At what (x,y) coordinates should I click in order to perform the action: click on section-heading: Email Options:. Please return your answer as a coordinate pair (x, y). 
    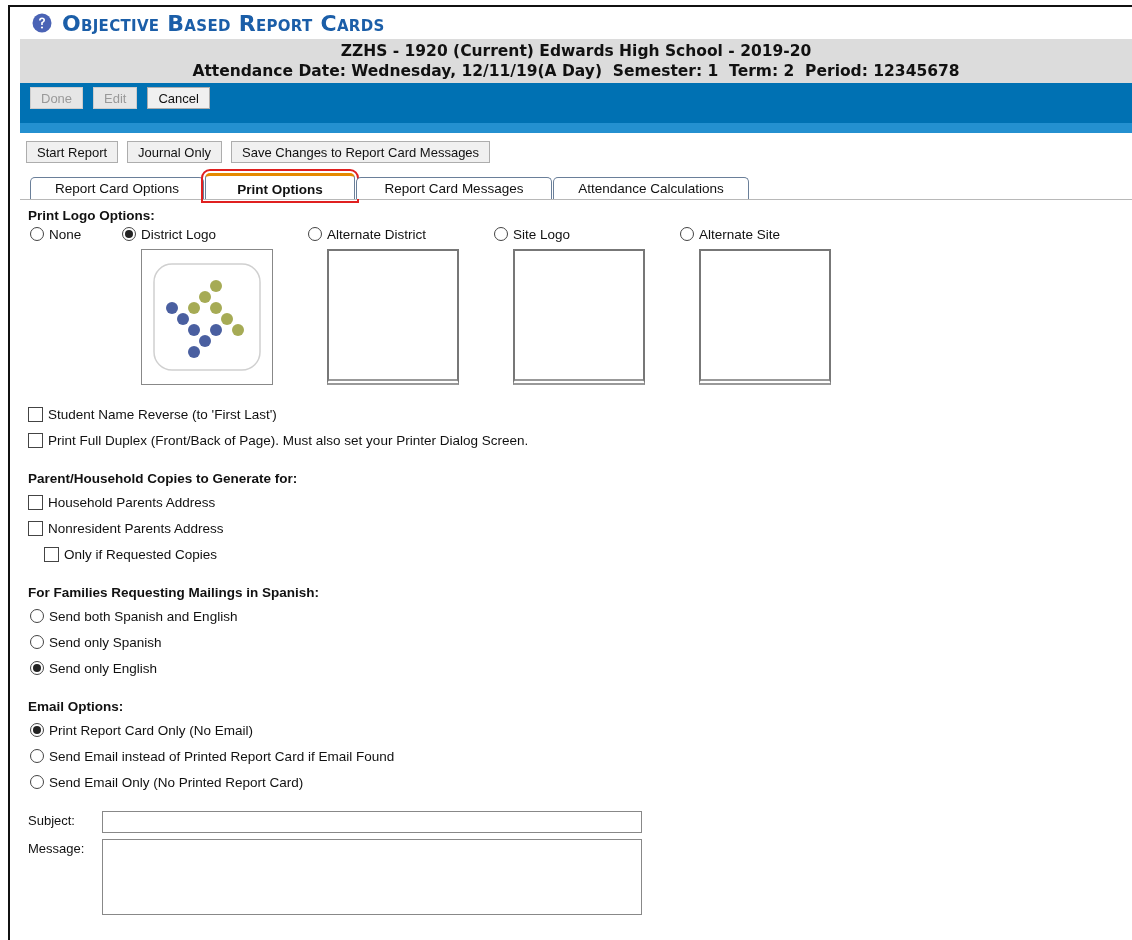
    Looking at the image, I should click on (76, 707).